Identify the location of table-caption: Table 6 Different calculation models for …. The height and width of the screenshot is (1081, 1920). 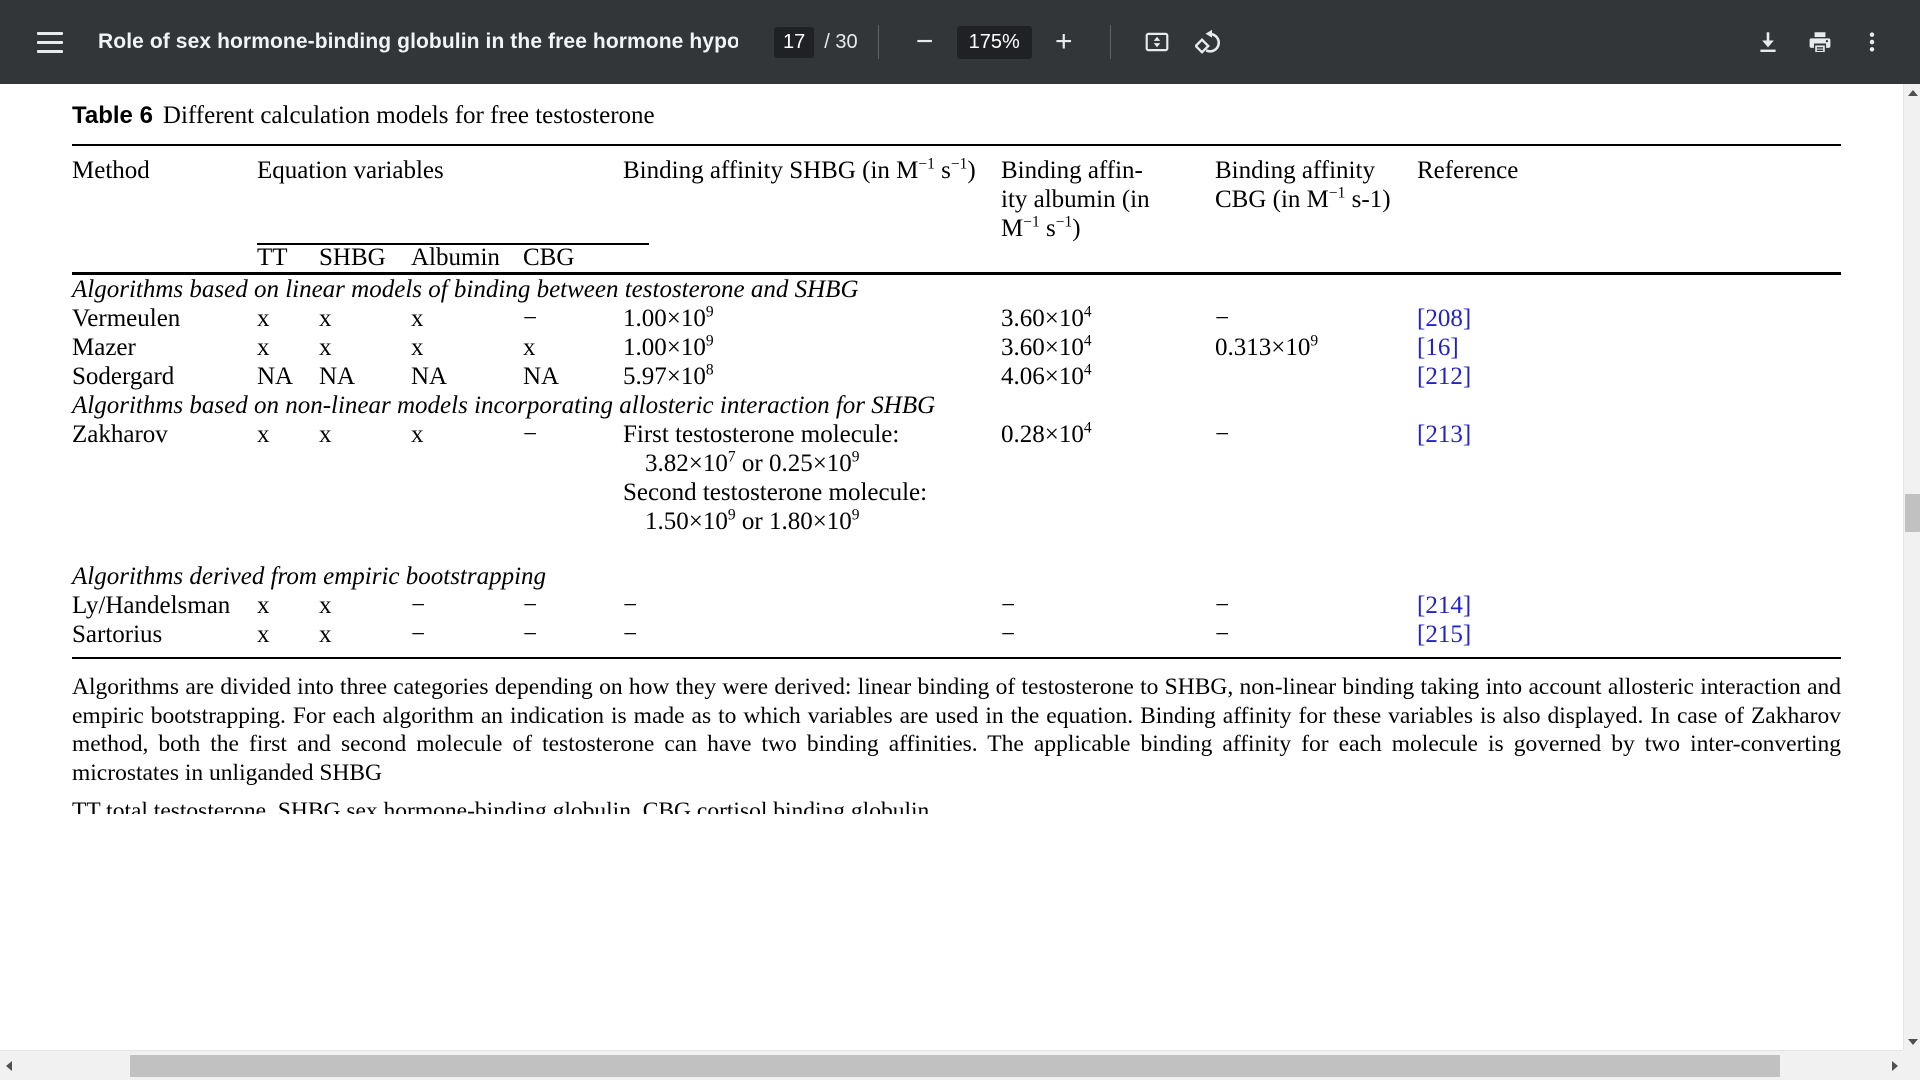
(956, 116).